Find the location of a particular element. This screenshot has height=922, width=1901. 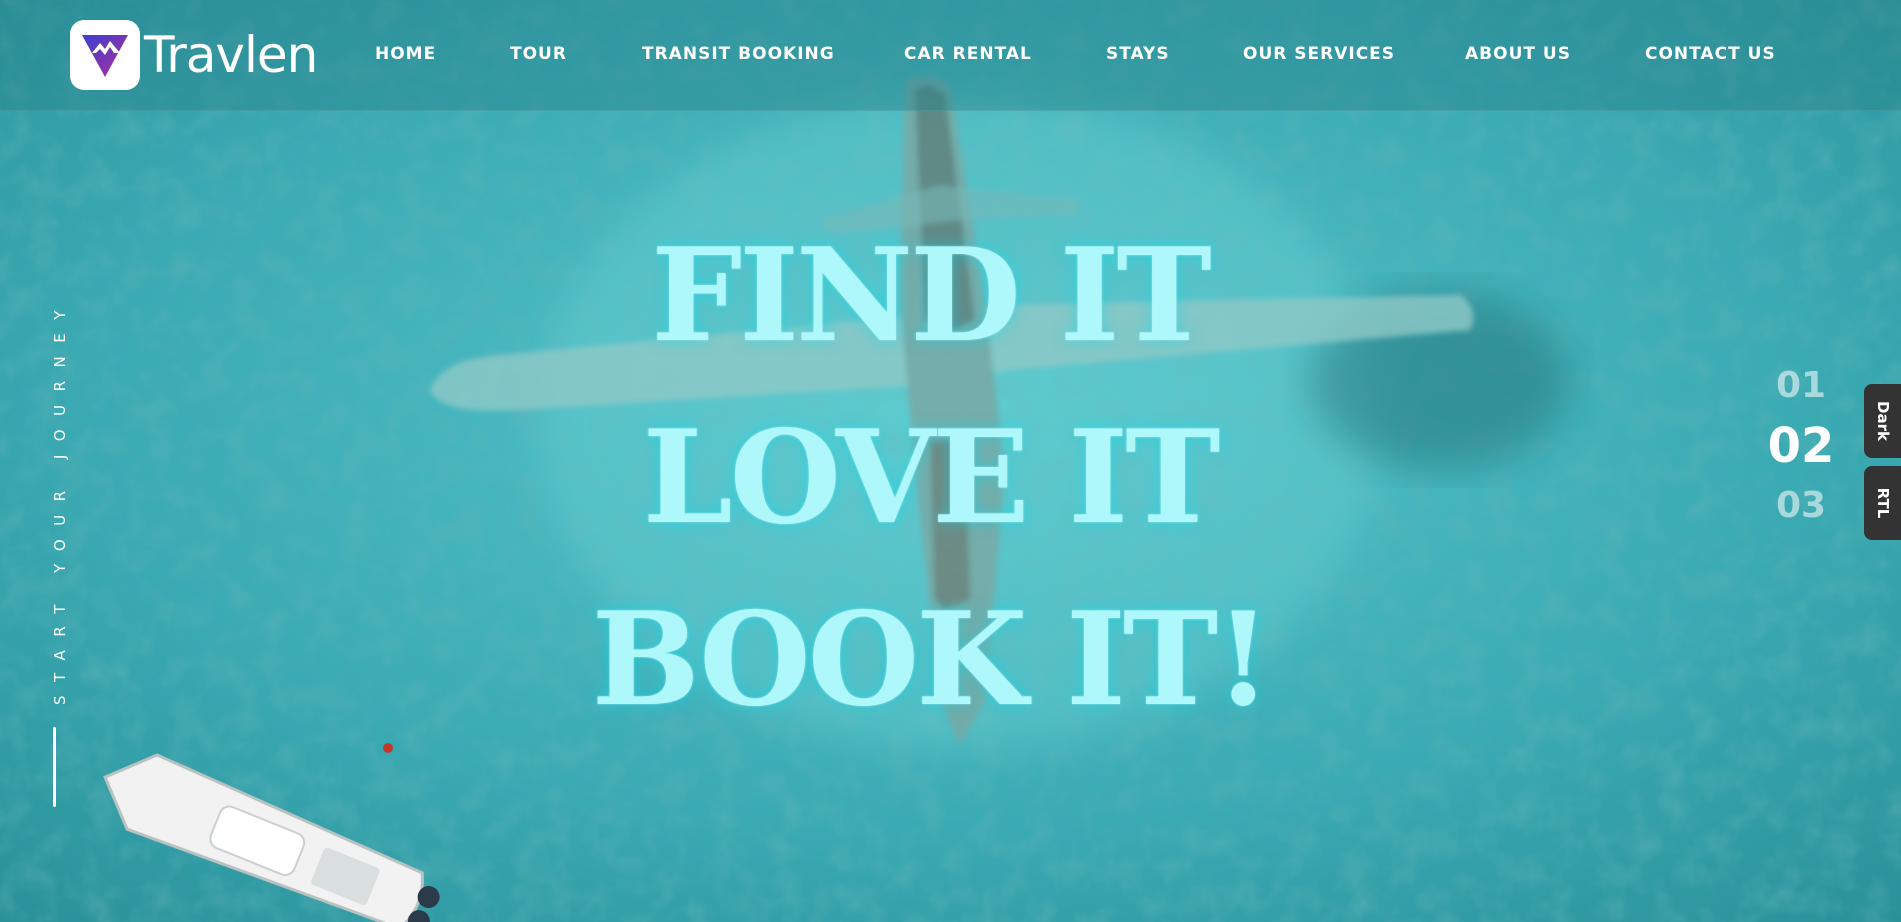

dark-mode-toggle: Dark is located at coordinates (1882, 421).